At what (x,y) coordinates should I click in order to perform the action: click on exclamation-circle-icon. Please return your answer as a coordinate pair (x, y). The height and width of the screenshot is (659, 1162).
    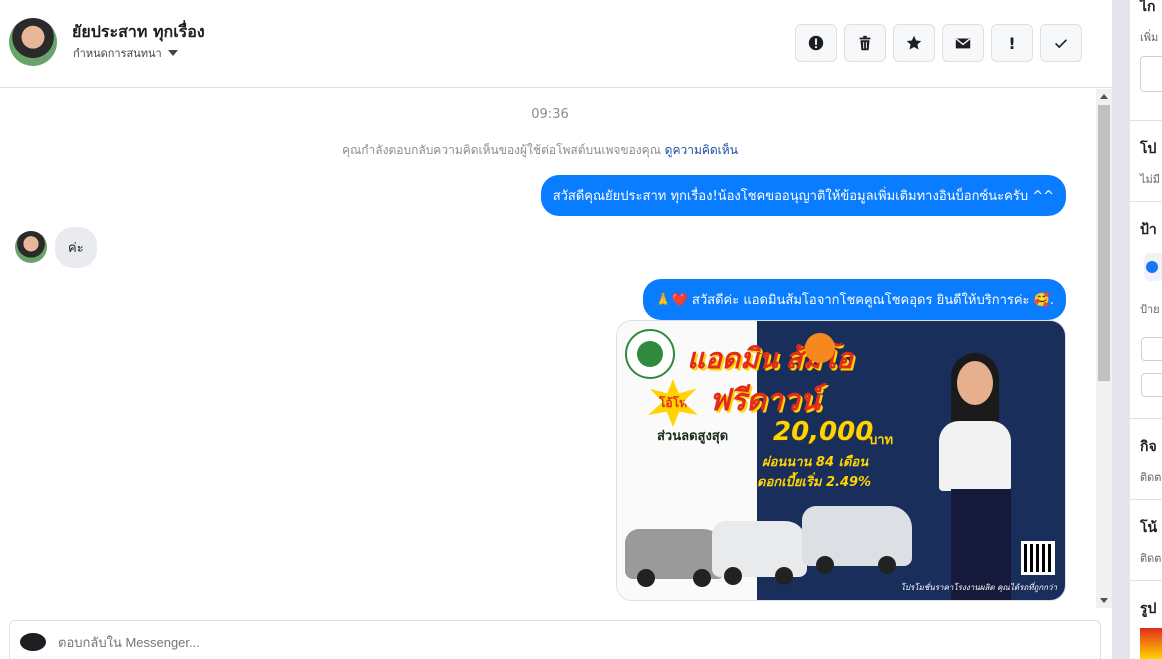
    Looking at the image, I should click on (816, 43).